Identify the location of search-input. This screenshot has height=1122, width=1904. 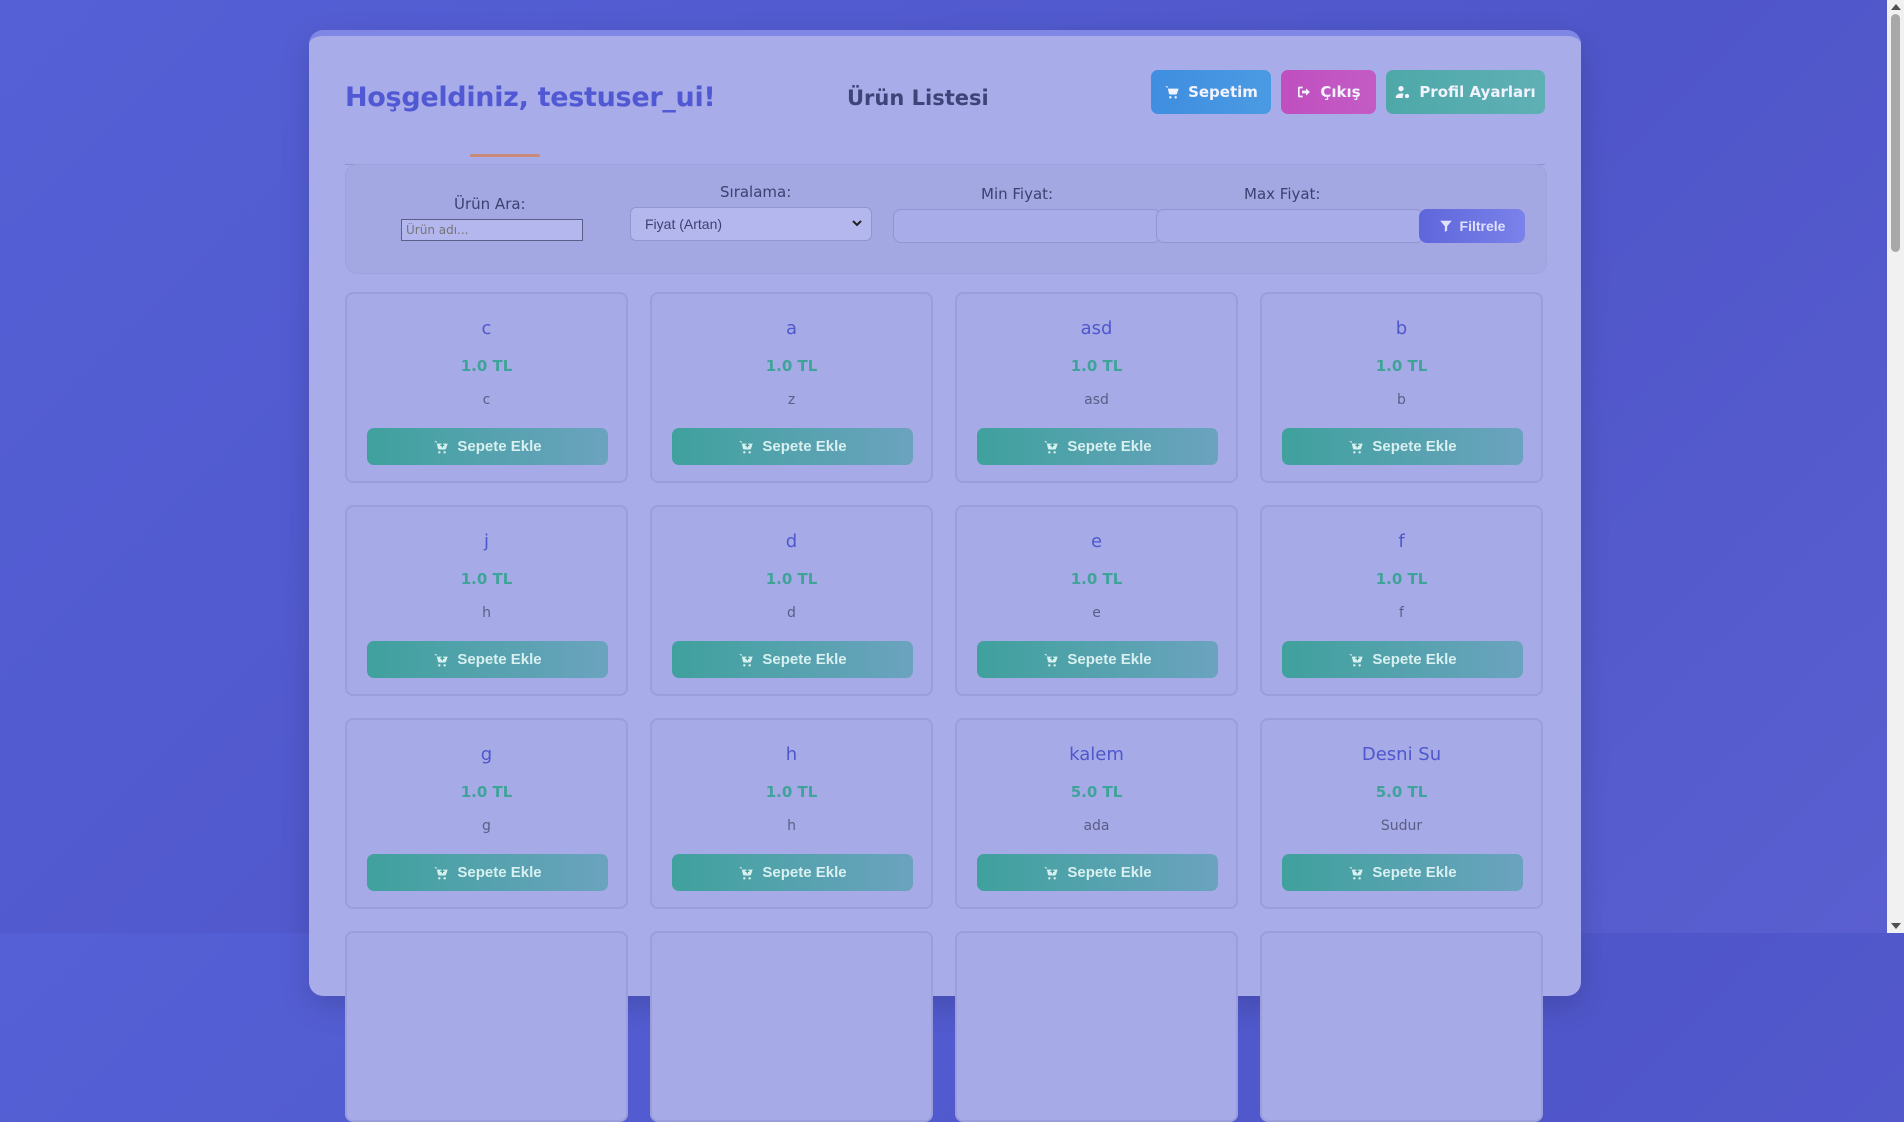
(492, 230).